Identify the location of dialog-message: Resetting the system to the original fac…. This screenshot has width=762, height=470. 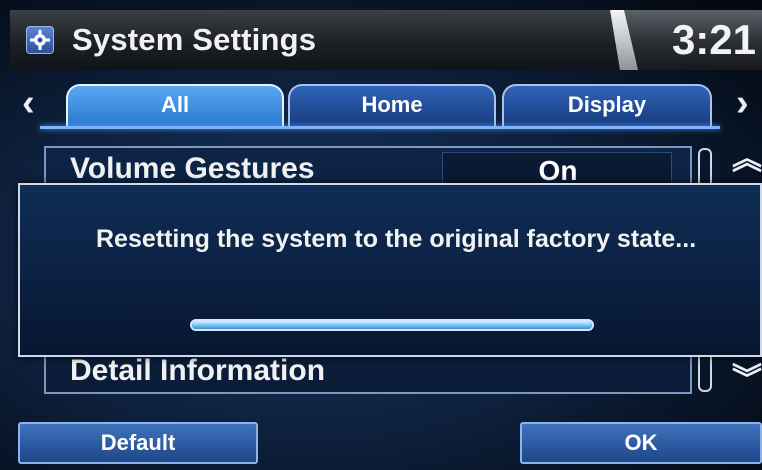
(396, 239).